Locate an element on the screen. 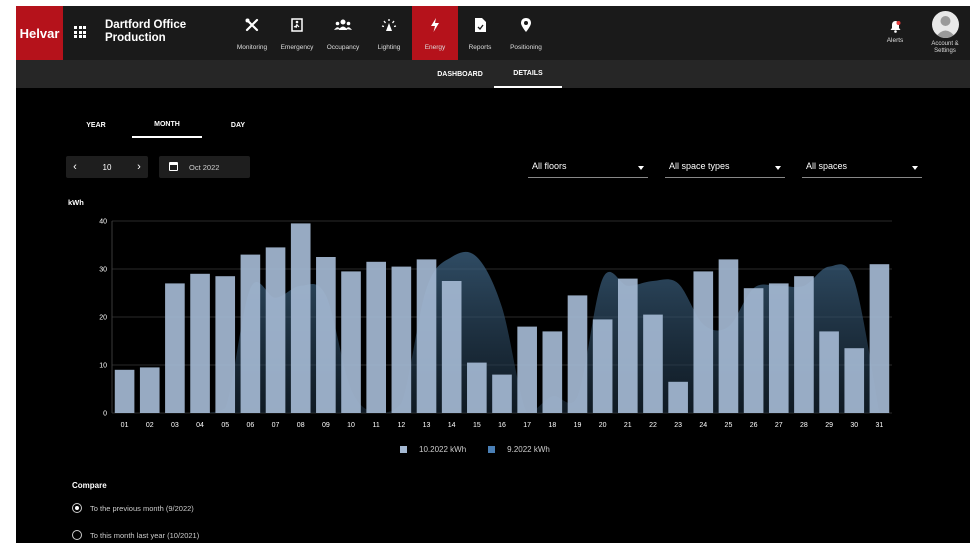  legend-item-current: 10.2022 kWh is located at coordinates (433, 449).